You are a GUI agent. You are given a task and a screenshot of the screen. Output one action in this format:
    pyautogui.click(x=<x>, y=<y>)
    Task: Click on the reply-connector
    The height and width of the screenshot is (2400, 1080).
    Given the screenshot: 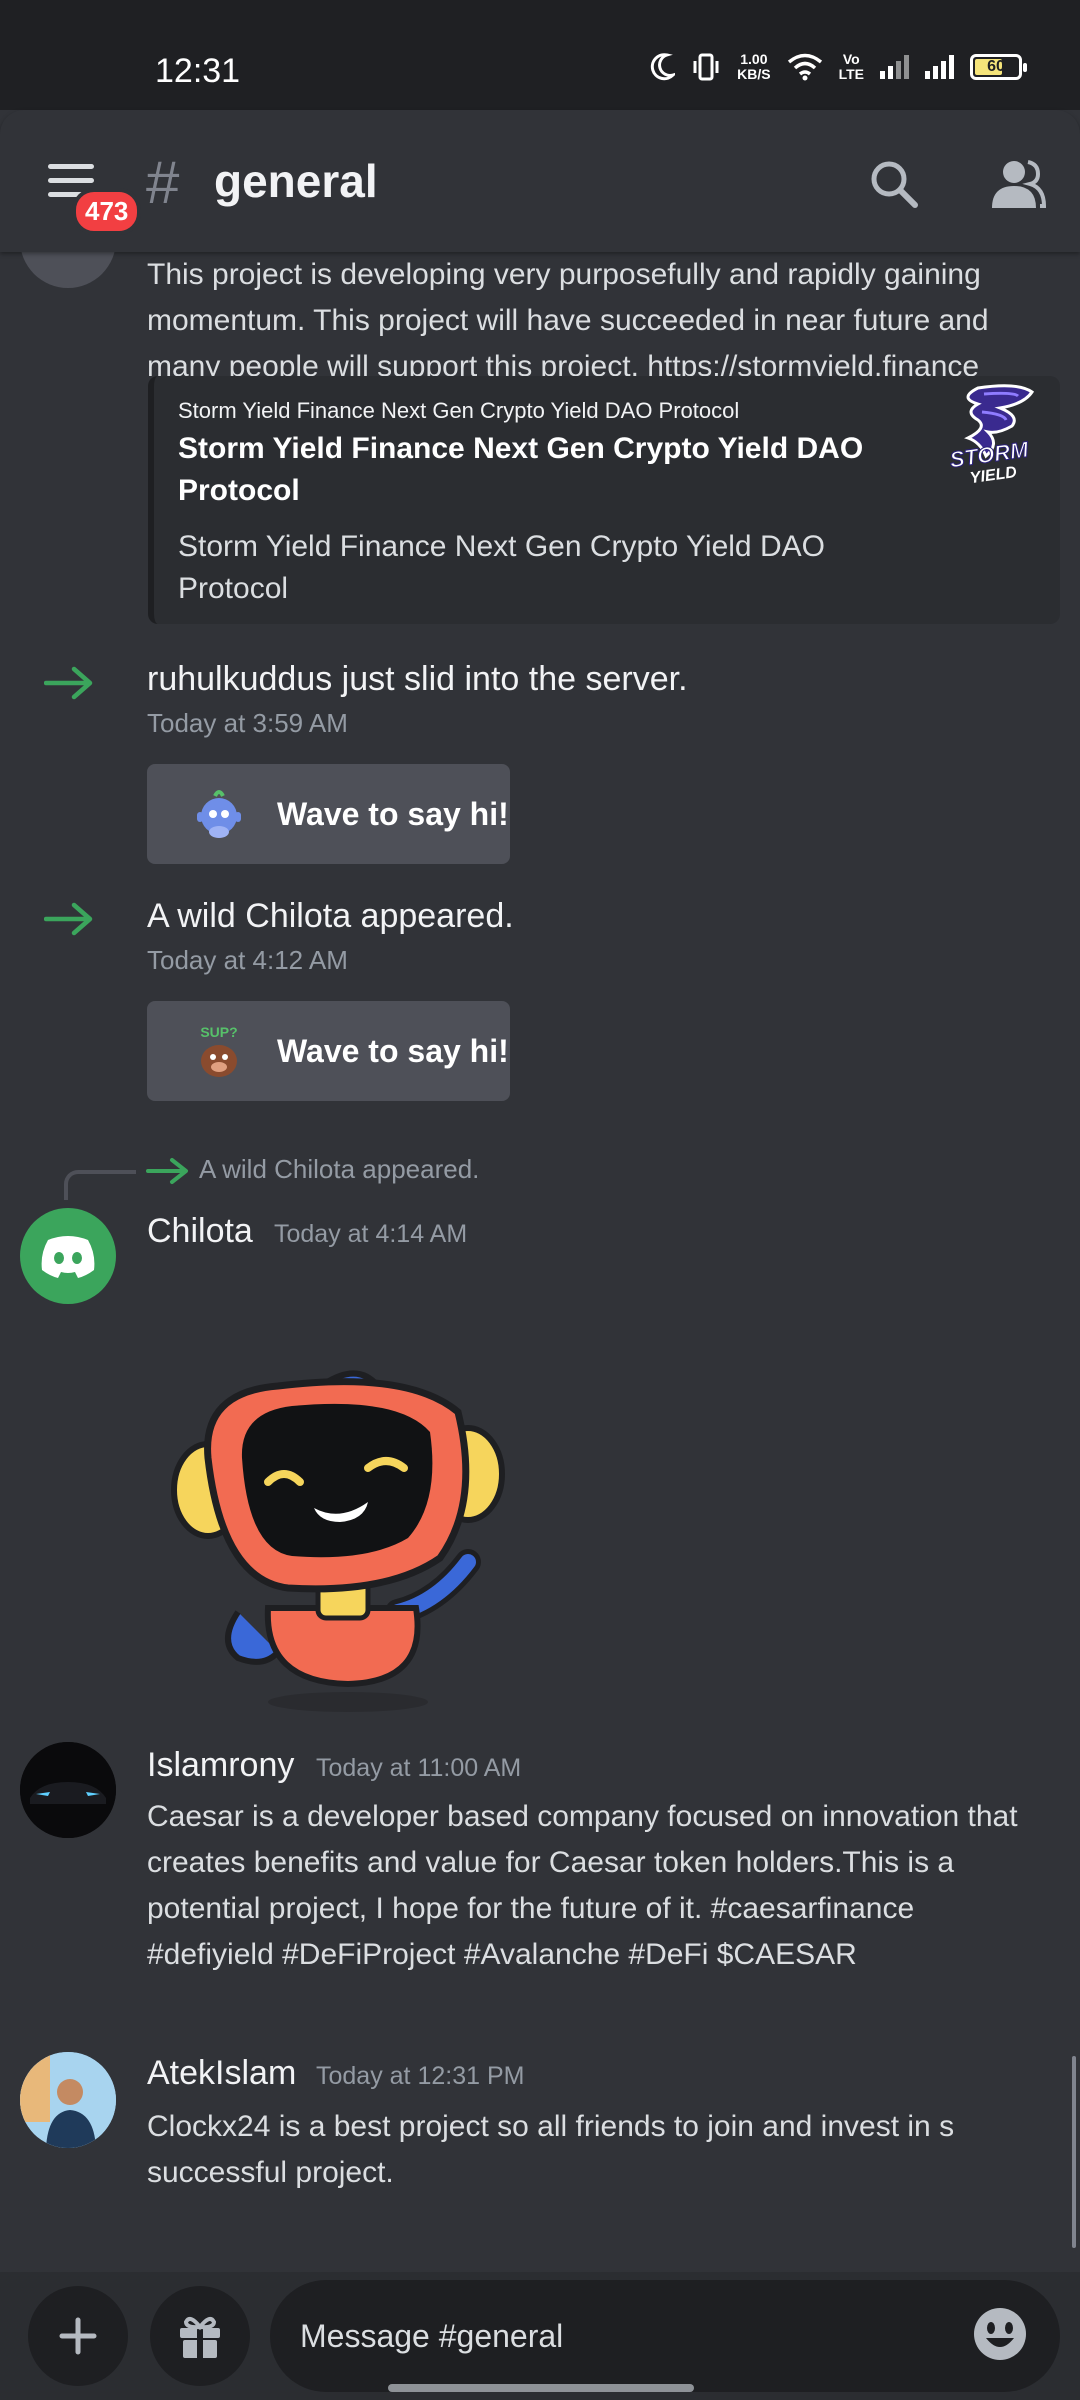 What is the action you would take?
    pyautogui.click(x=100, y=1185)
    